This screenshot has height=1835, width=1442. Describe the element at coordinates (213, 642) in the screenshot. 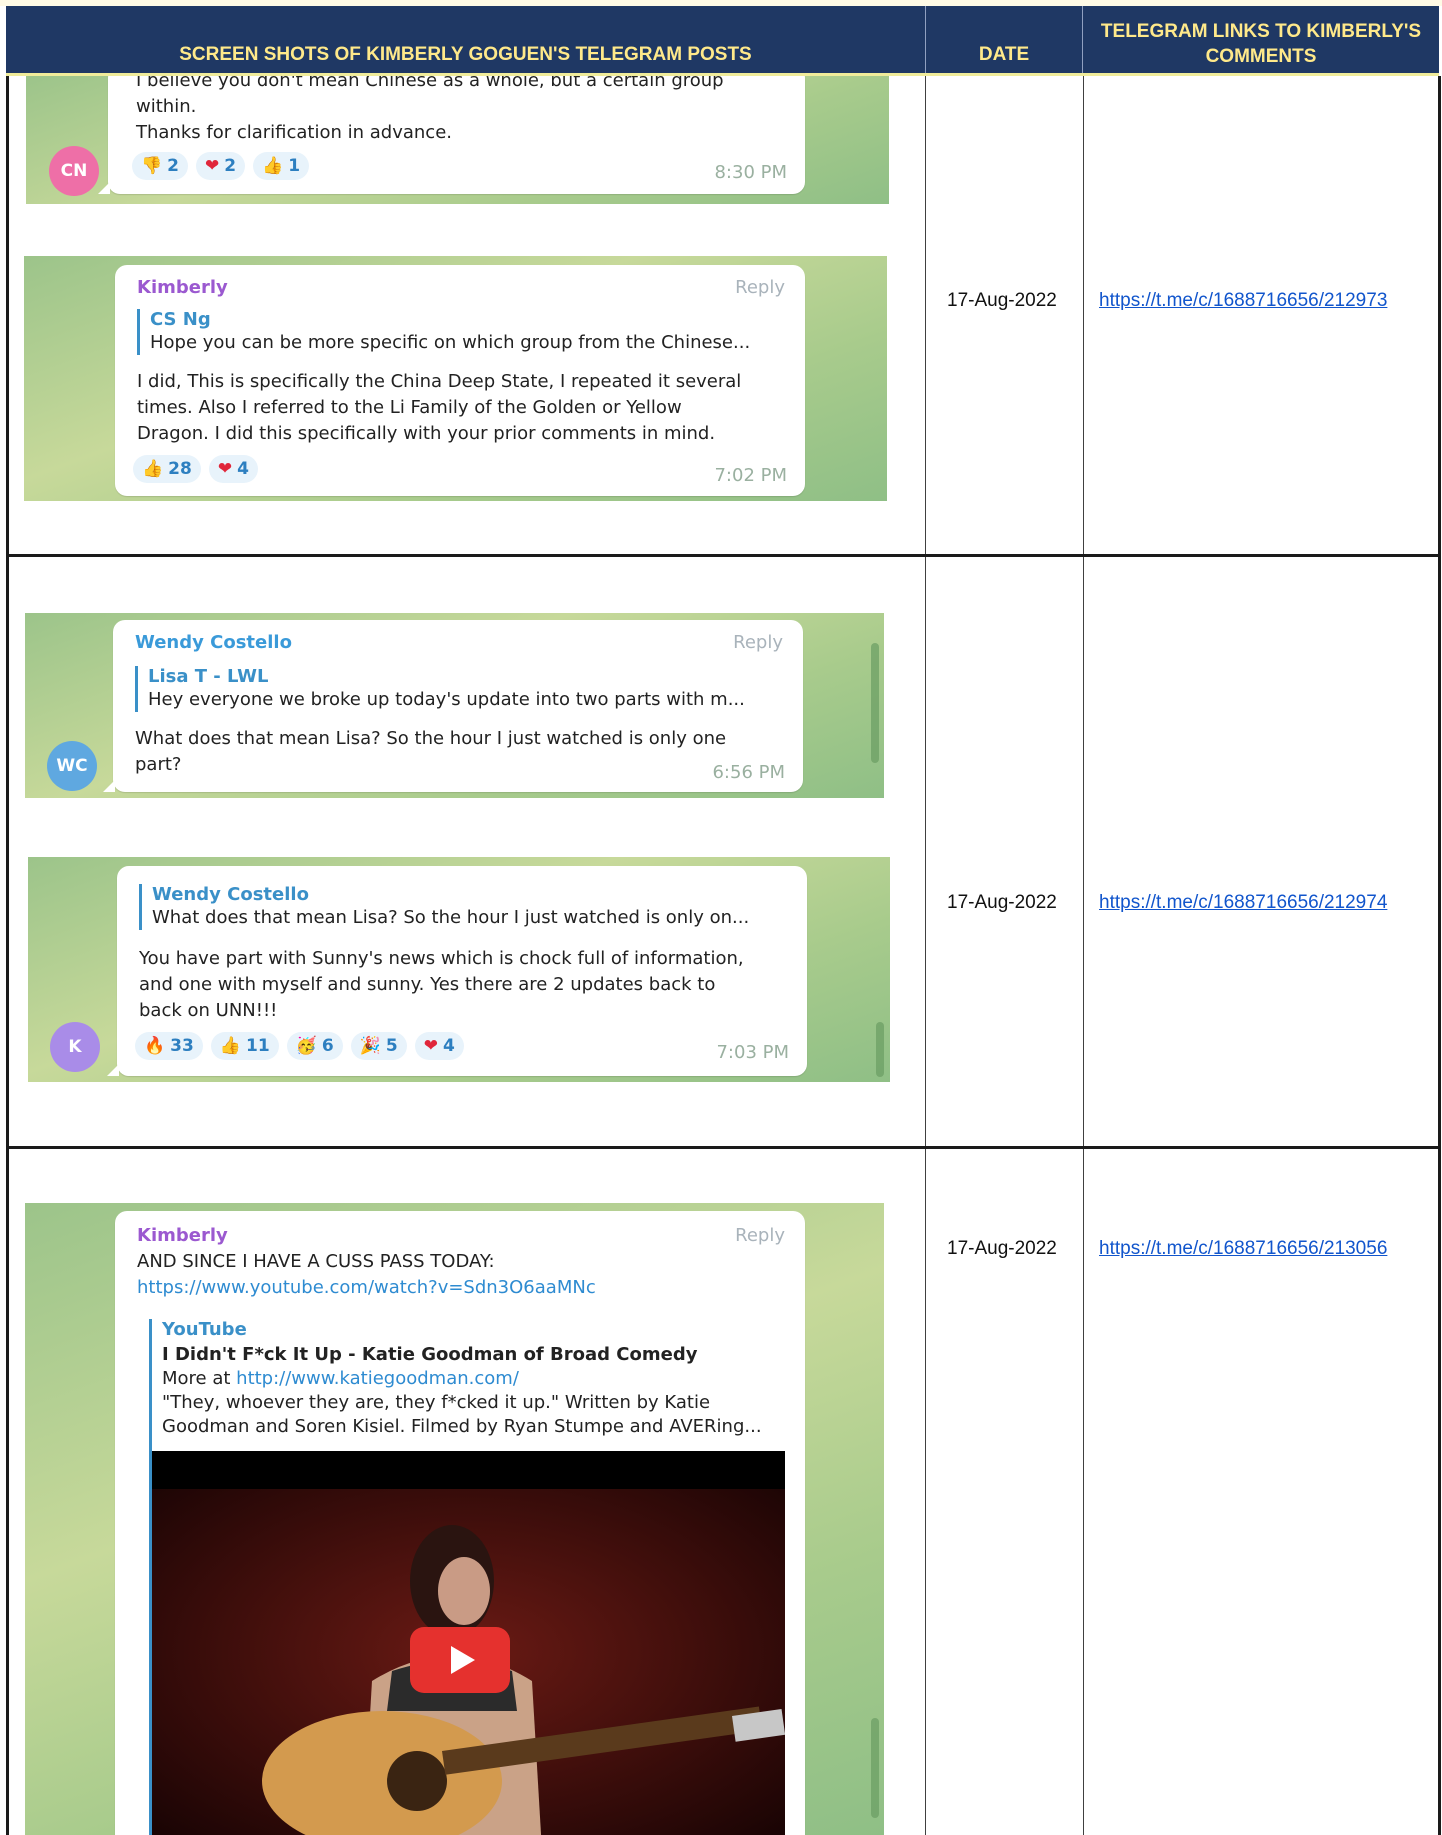

I see `message-author: Wendy Costello` at that location.